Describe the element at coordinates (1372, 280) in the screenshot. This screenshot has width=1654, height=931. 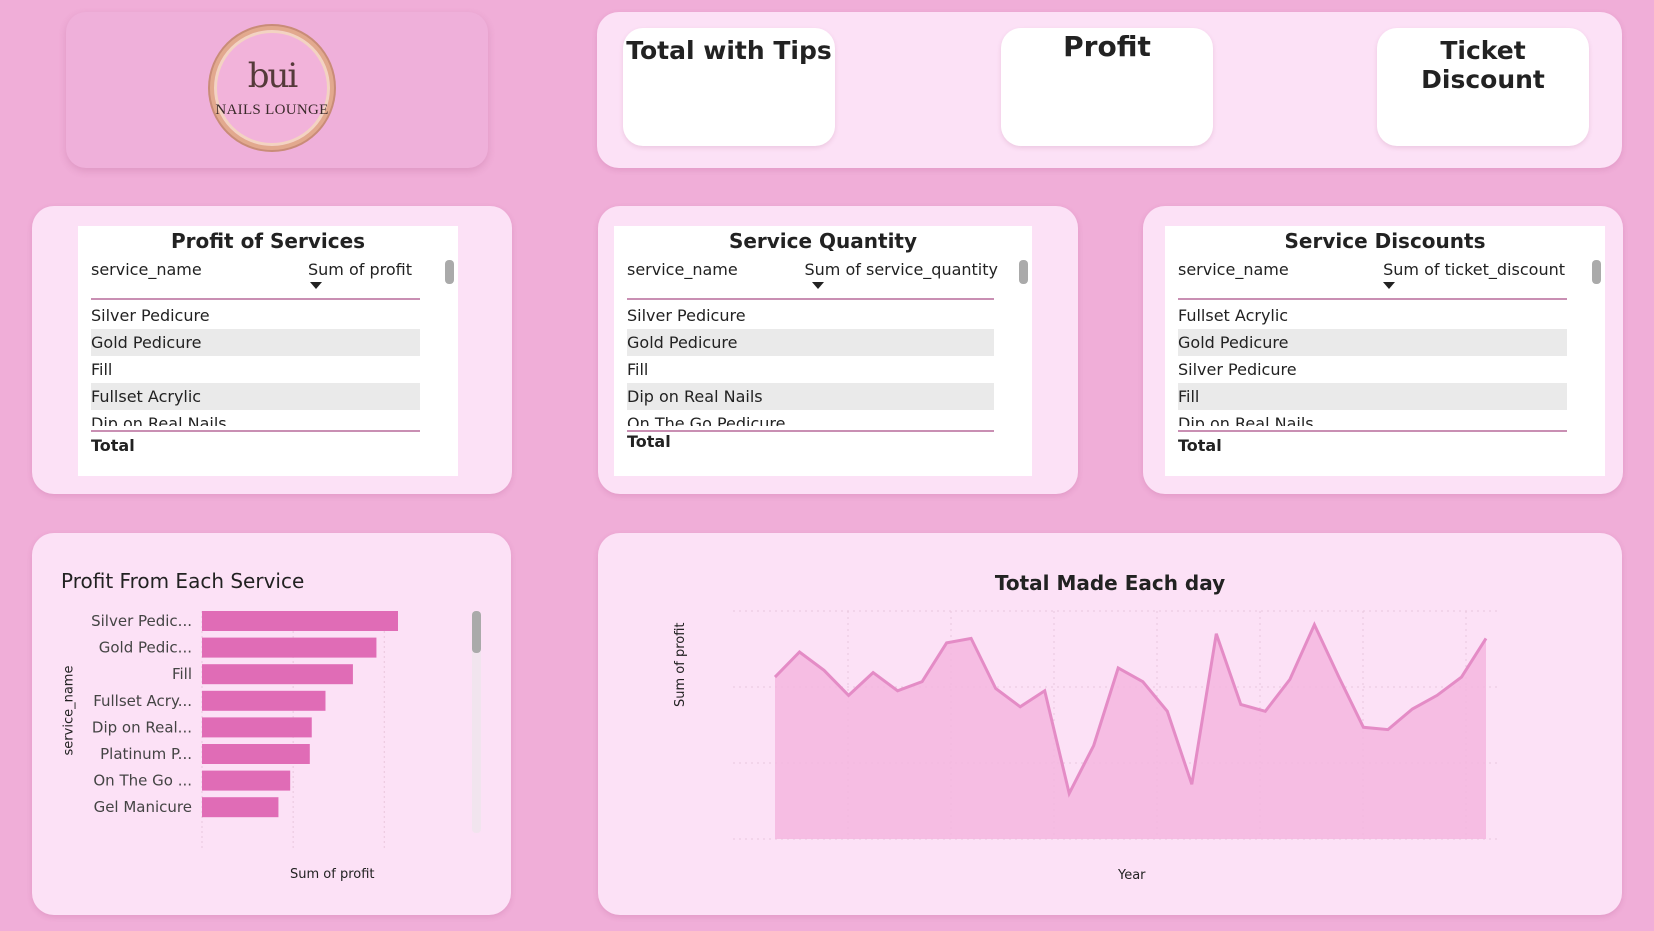
I see `table-header: service_name Sum of ticket_discount` at that location.